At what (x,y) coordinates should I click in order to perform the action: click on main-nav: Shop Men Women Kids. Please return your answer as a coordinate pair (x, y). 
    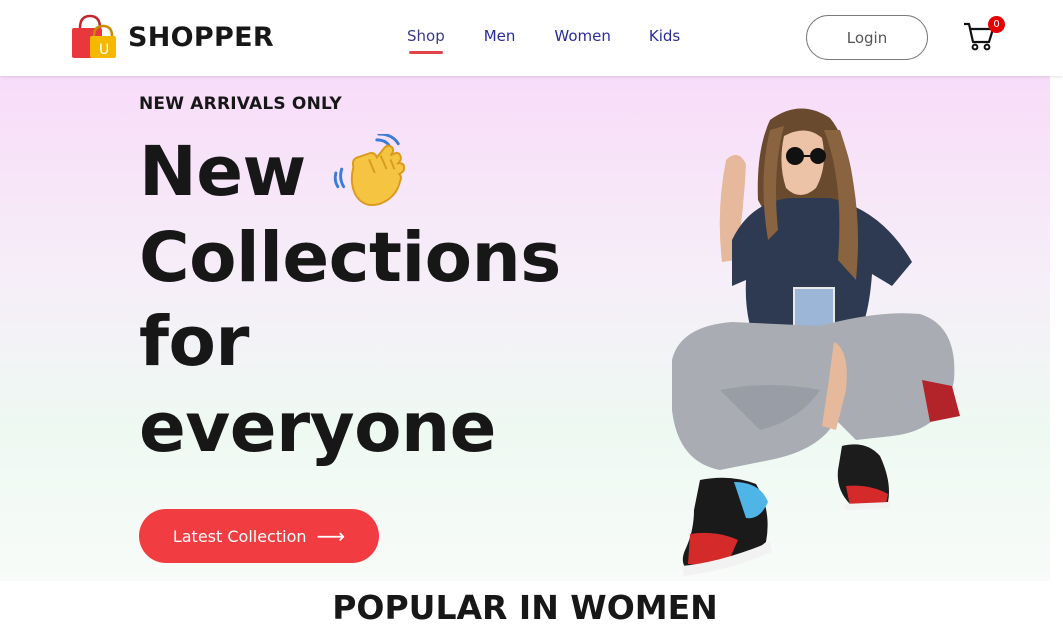
    Looking at the image, I should click on (543, 40).